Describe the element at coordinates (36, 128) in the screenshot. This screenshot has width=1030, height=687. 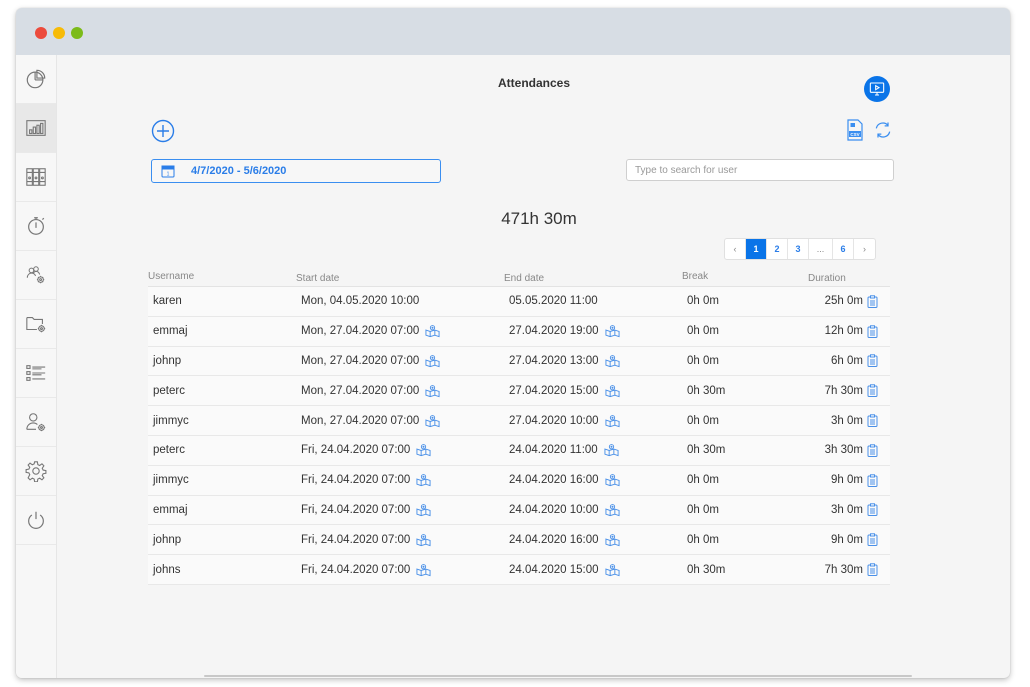
I see `sidebar-item-attendances` at that location.